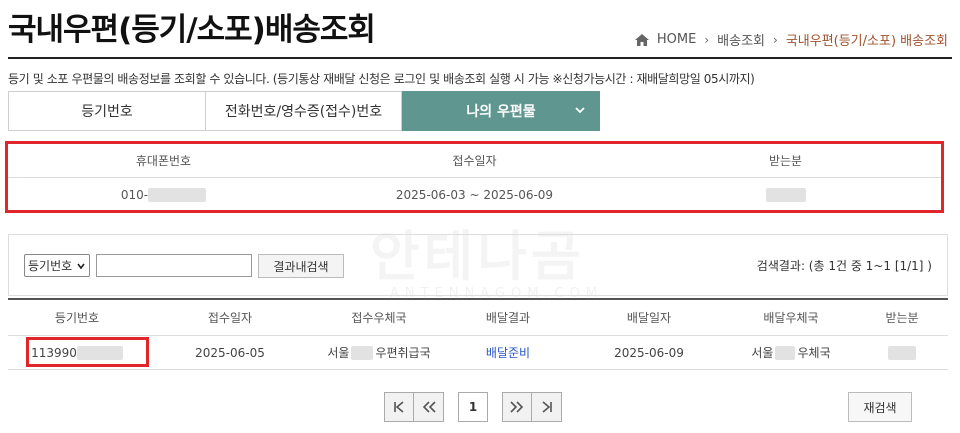  I want to click on page-number-button: 1, so click(473, 407).